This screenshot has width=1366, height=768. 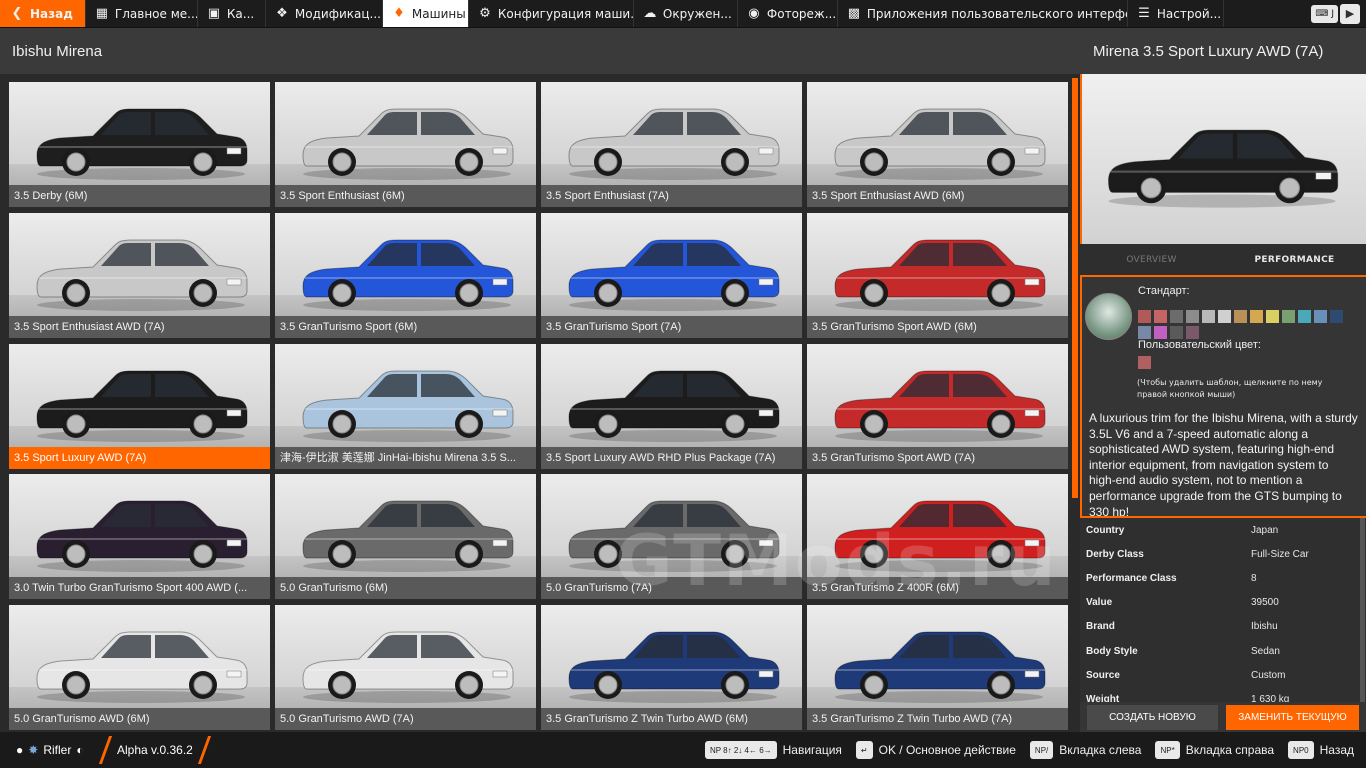 I want to click on back-button: ❮ Назад, so click(x=43, y=13).